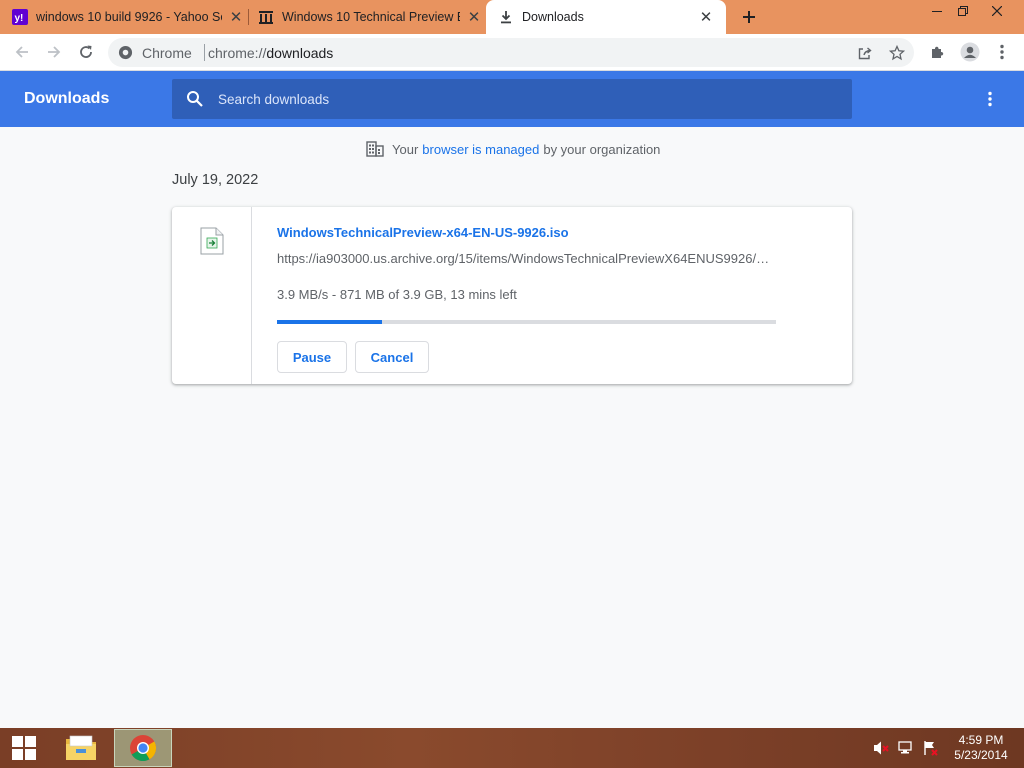 This screenshot has height=768, width=1024. What do you see at coordinates (937, 11) in the screenshot?
I see `minimize-icon` at bounding box center [937, 11].